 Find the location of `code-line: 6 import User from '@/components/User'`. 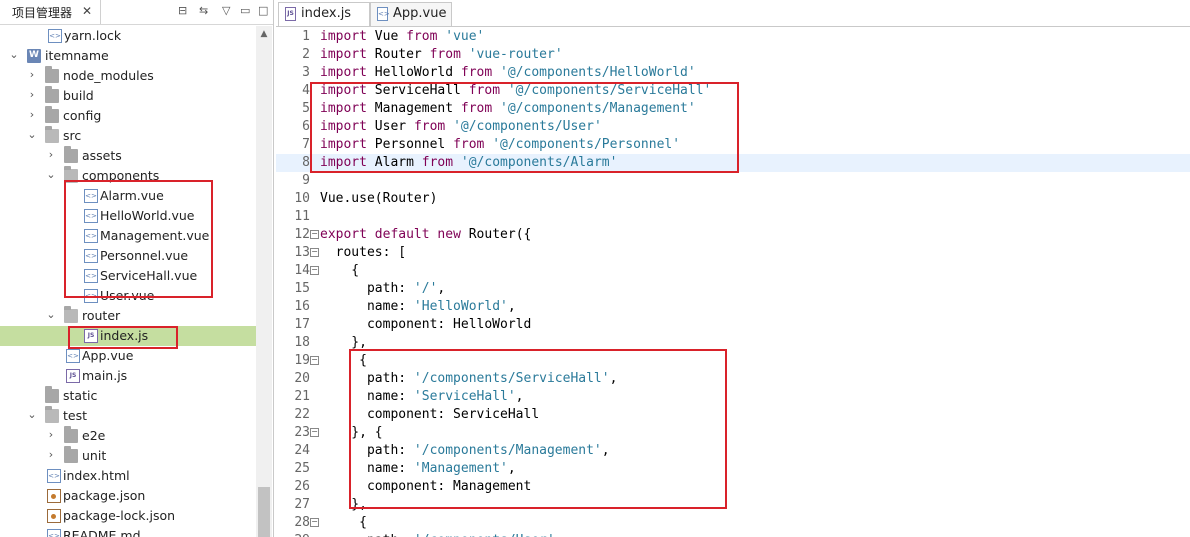

code-line: 6 import User from '@/components/User' is located at coordinates (733, 127).